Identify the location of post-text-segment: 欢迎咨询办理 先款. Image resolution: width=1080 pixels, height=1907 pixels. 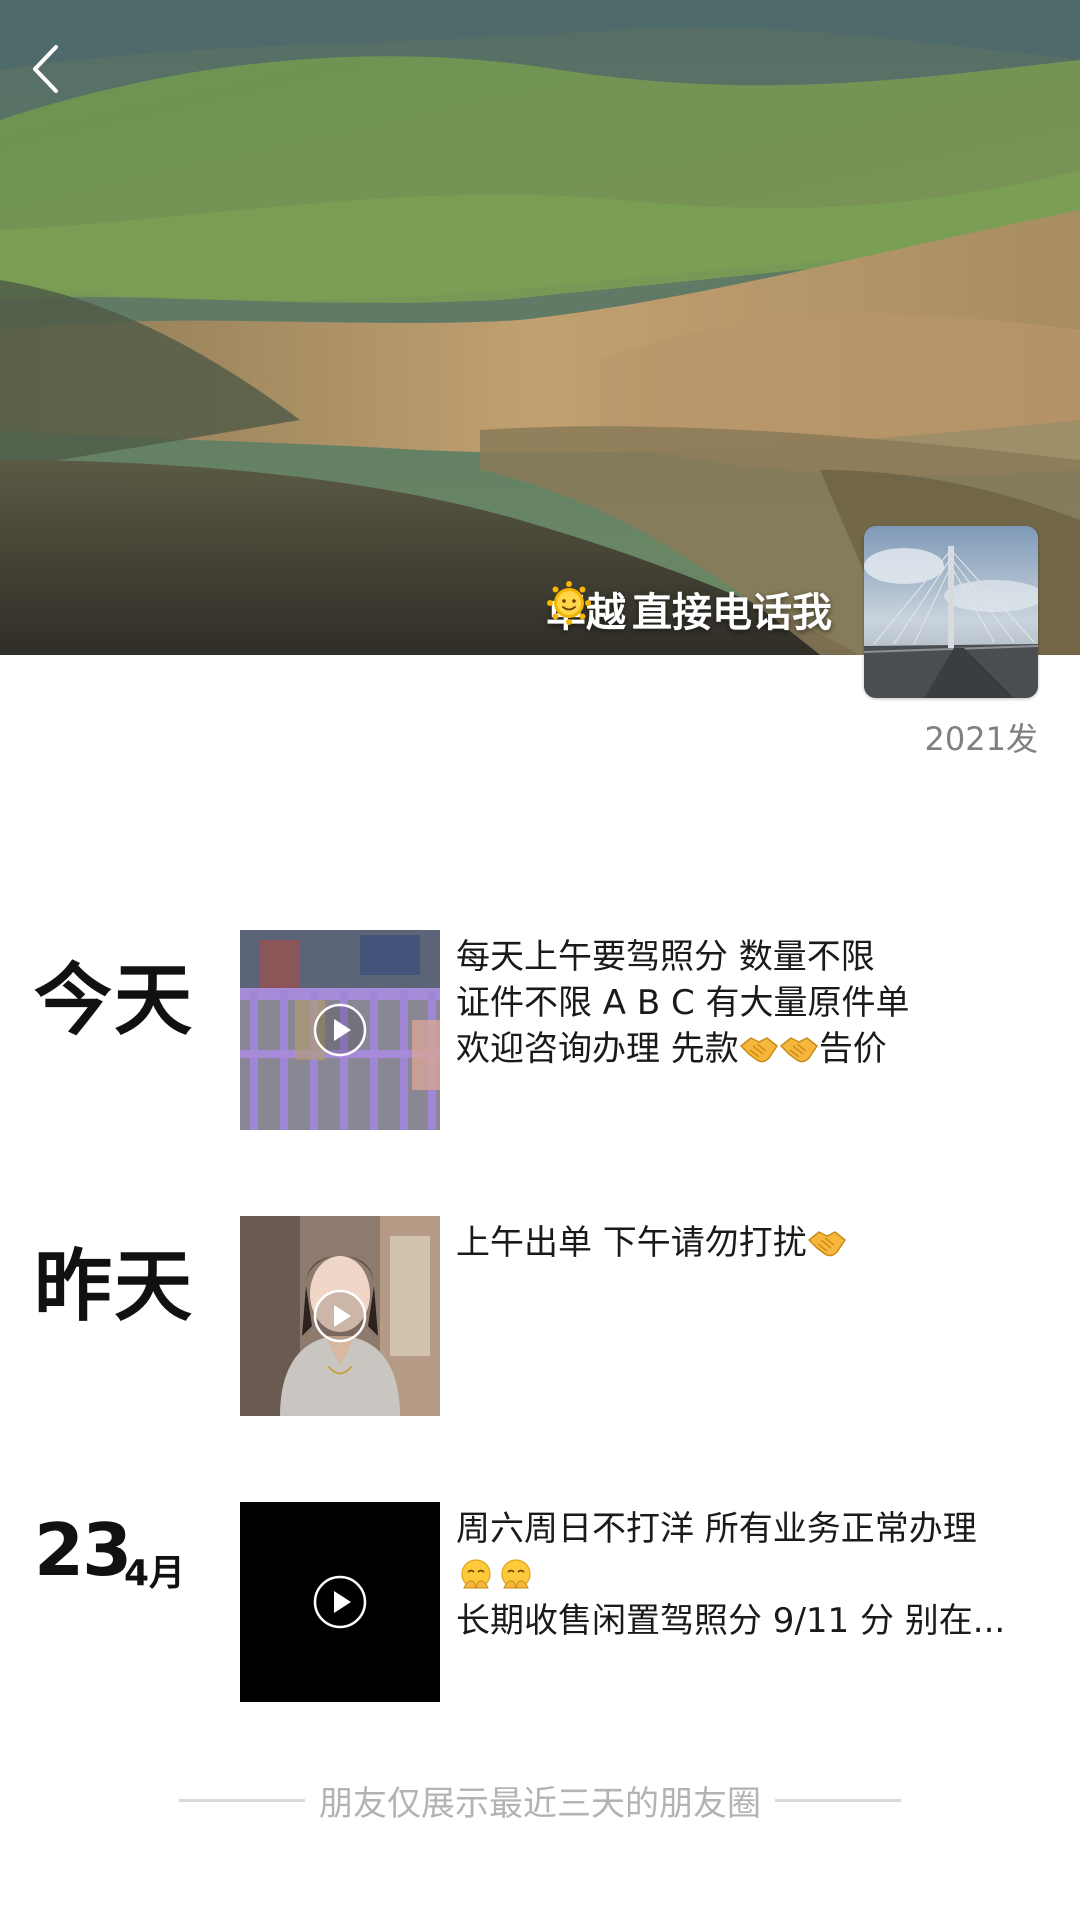
(597, 1049).